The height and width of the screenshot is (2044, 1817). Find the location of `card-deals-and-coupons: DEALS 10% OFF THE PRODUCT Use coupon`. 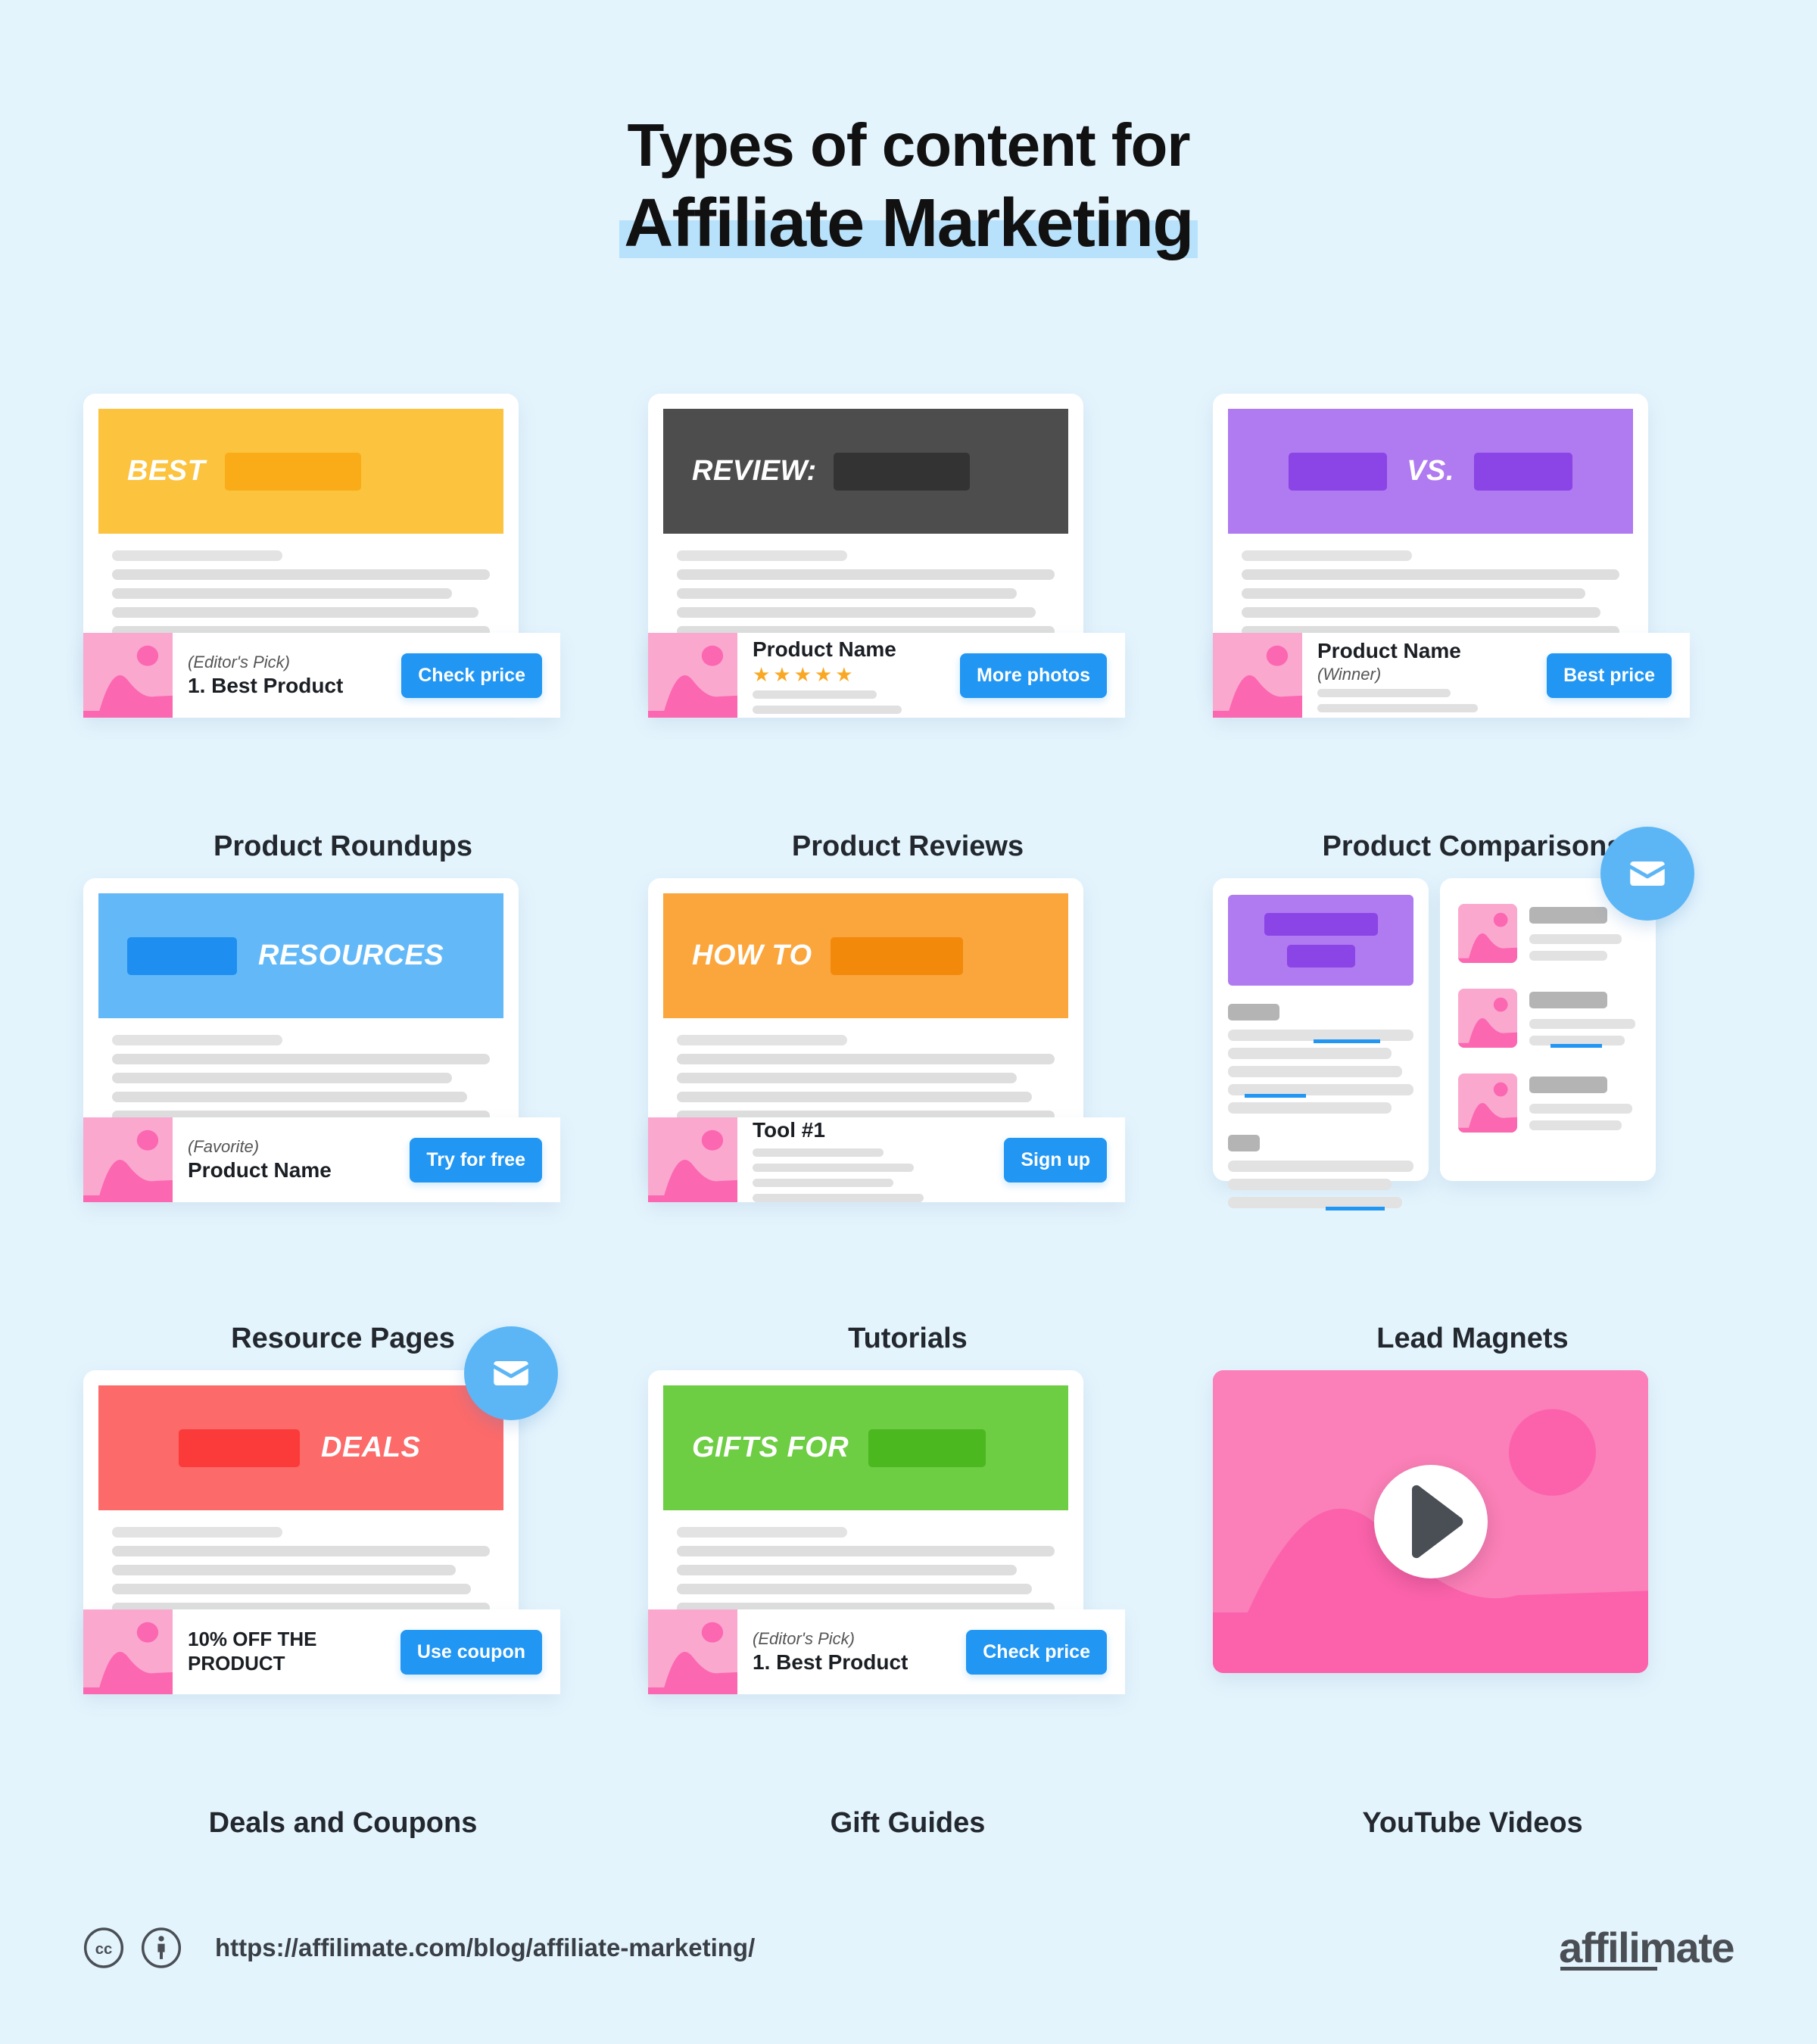

card-deals-and-coupons: DEALS 10% OFF THE PRODUCT Use coupon is located at coordinates (321, 1510).